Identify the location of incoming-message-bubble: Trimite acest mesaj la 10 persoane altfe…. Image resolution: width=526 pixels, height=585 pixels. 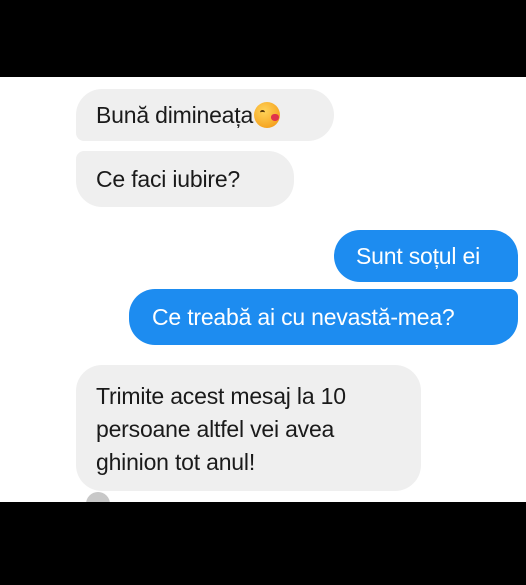
(248, 428).